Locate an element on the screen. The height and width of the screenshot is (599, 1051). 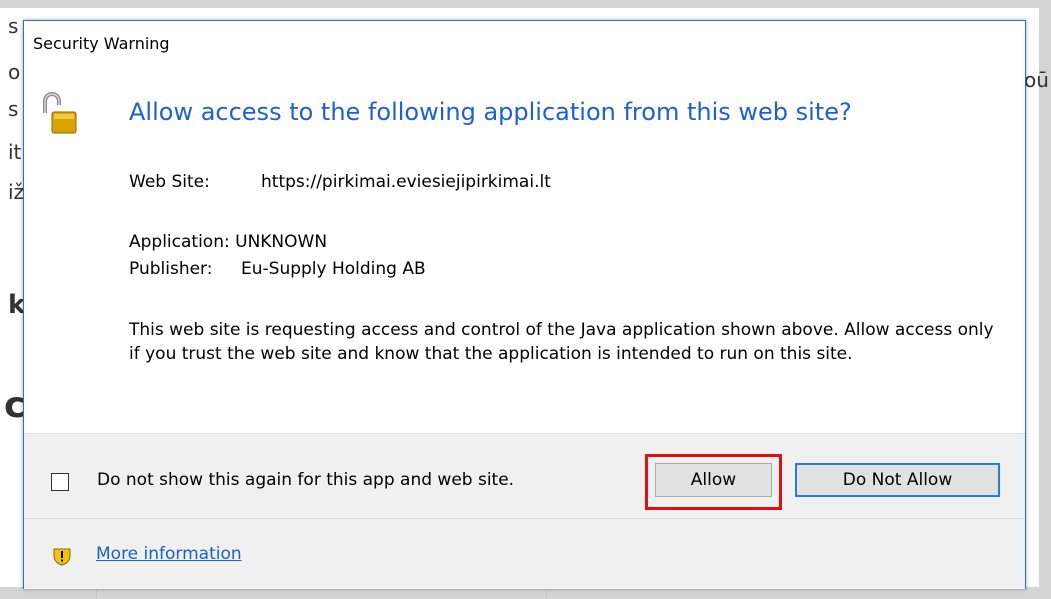
more-information-link: More information is located at coordinates (169, 554).